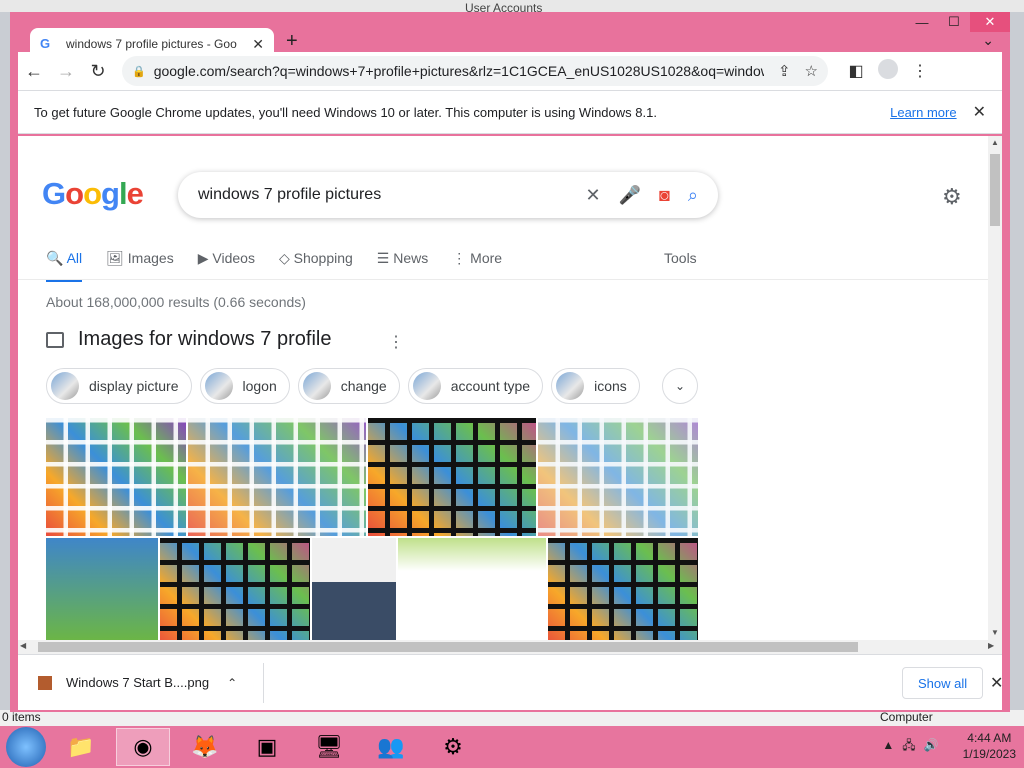  Describe the element at coordinates (244, 386) in the screenshot. I see `chip-logon: logon` at that location.